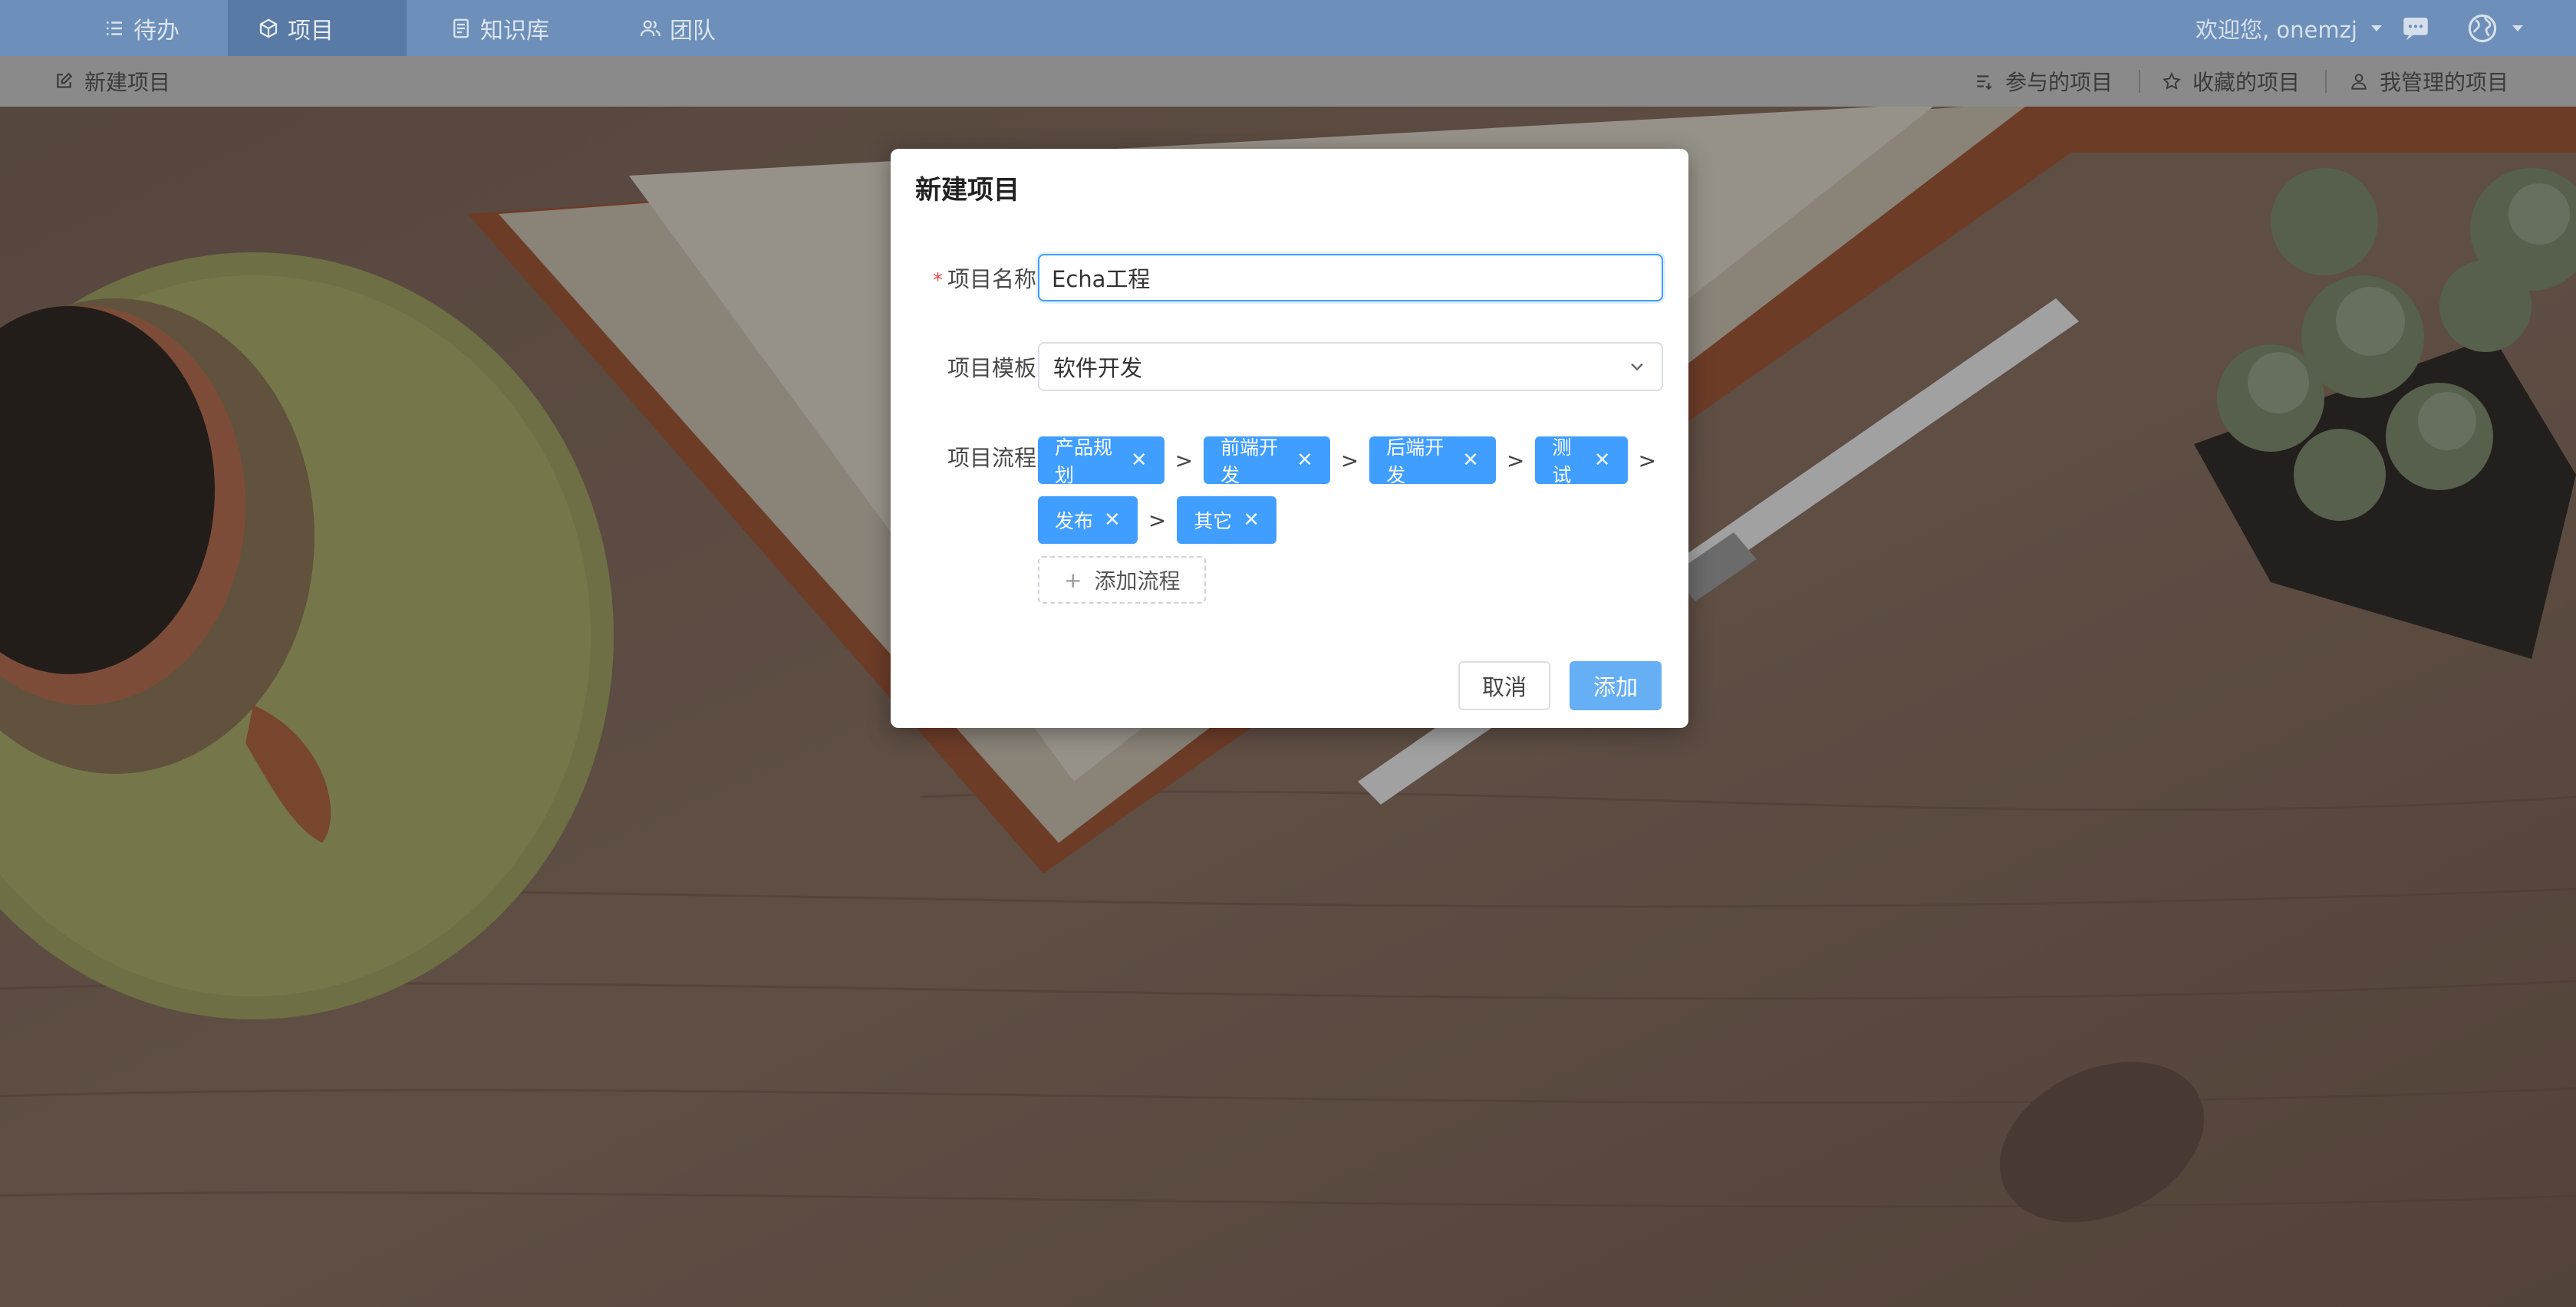  What do you see at coordinates (1504, 685) in the screenshot?
I see `cancel-button: 取消` at bounding box center [1504, 685].